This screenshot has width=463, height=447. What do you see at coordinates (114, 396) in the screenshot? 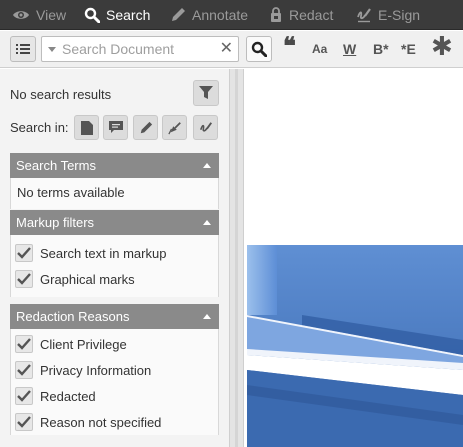
I see `redaction-reason-item: Redacted` at bounding box center [114, 396].